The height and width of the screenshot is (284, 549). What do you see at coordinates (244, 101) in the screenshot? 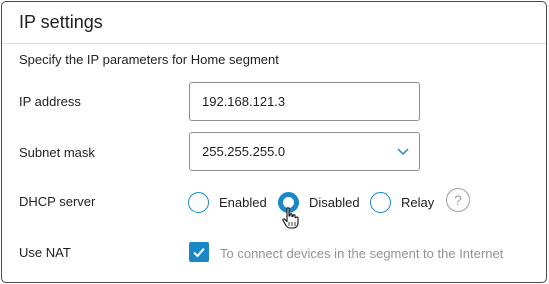
I see `ip-address-value: 192.168.121.3` at bounding box center [244, 101].